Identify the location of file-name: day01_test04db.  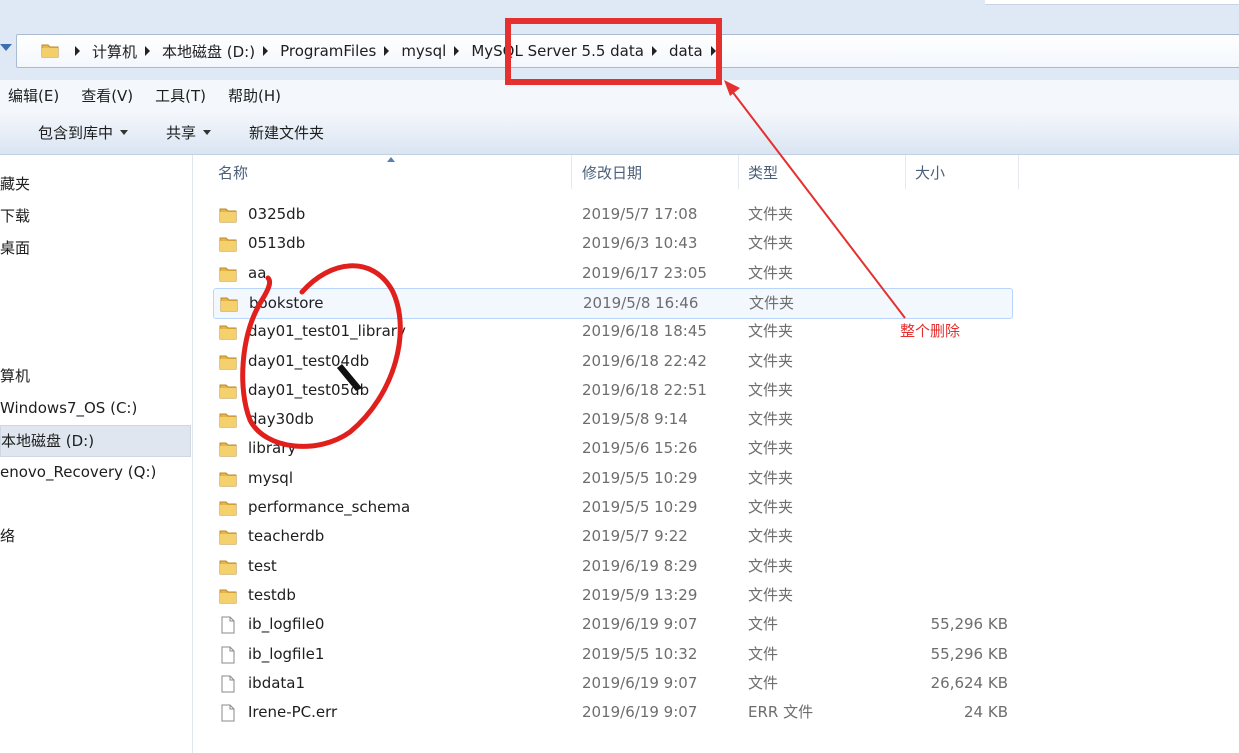
(309, 360).